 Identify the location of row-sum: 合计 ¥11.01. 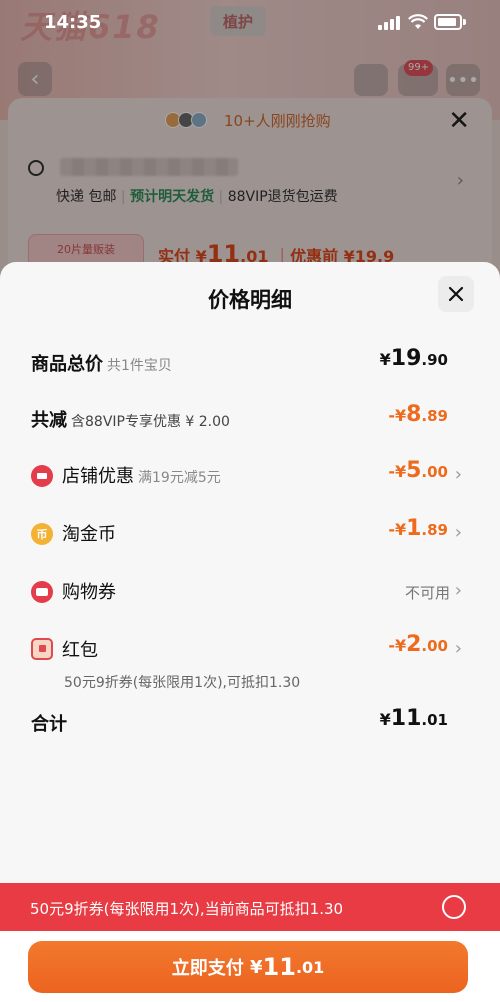
(250, 724).